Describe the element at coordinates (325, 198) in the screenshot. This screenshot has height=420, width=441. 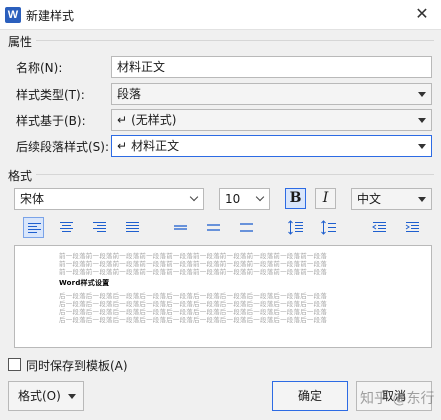
I see `italic-button: I` at that location.